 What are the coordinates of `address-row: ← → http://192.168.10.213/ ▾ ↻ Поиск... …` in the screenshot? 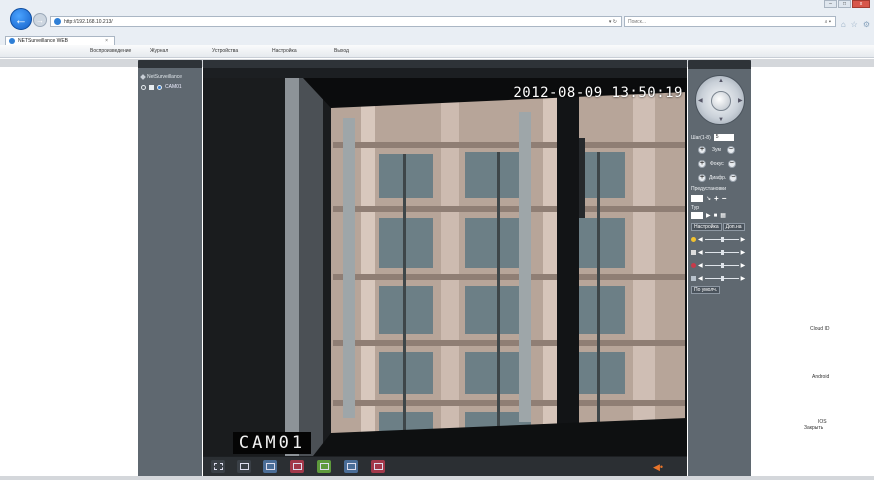 It's located at (437, 20).